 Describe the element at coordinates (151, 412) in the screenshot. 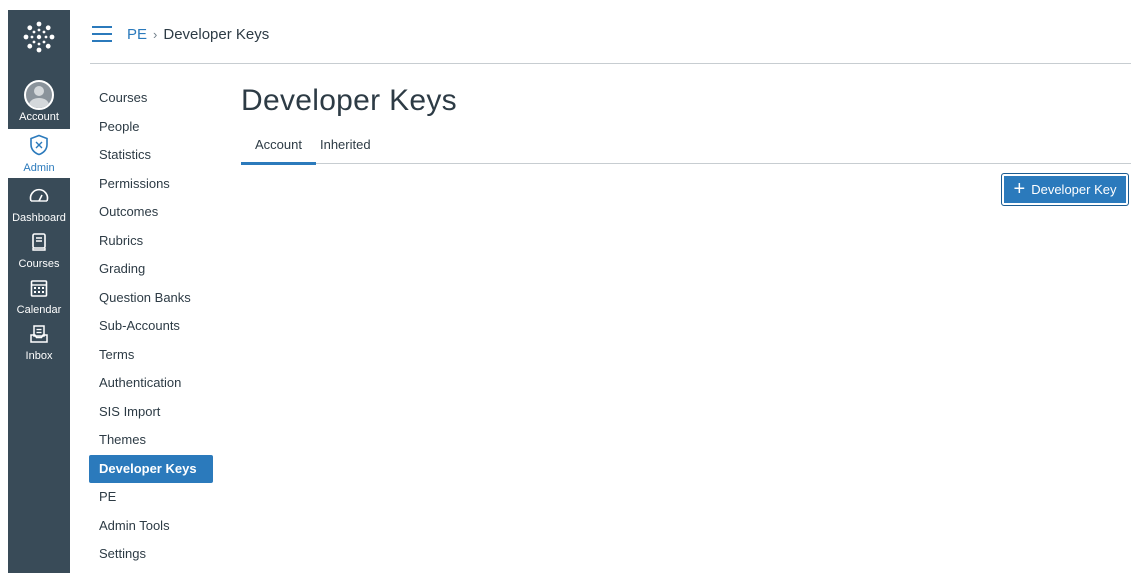

I see `subnav-item-sis-import: SIS Import` at that location.